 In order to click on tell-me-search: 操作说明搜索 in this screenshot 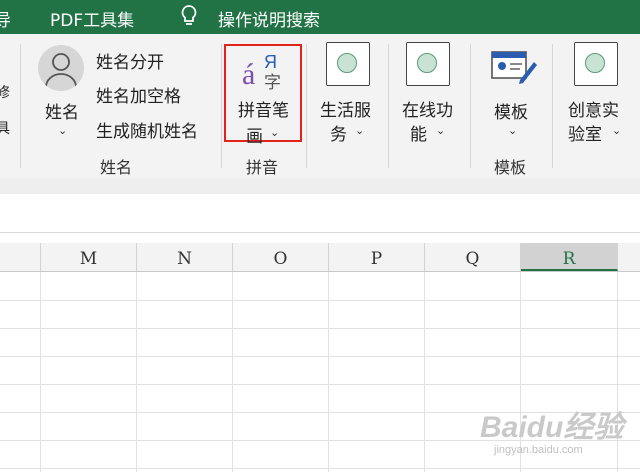, I will do `click(269, 18)`.